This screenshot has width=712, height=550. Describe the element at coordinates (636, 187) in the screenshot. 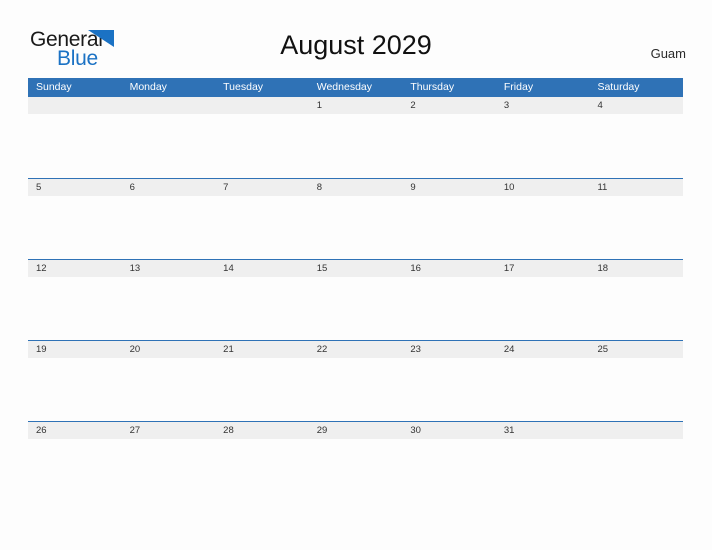

I see `day-number: 11` at that location.